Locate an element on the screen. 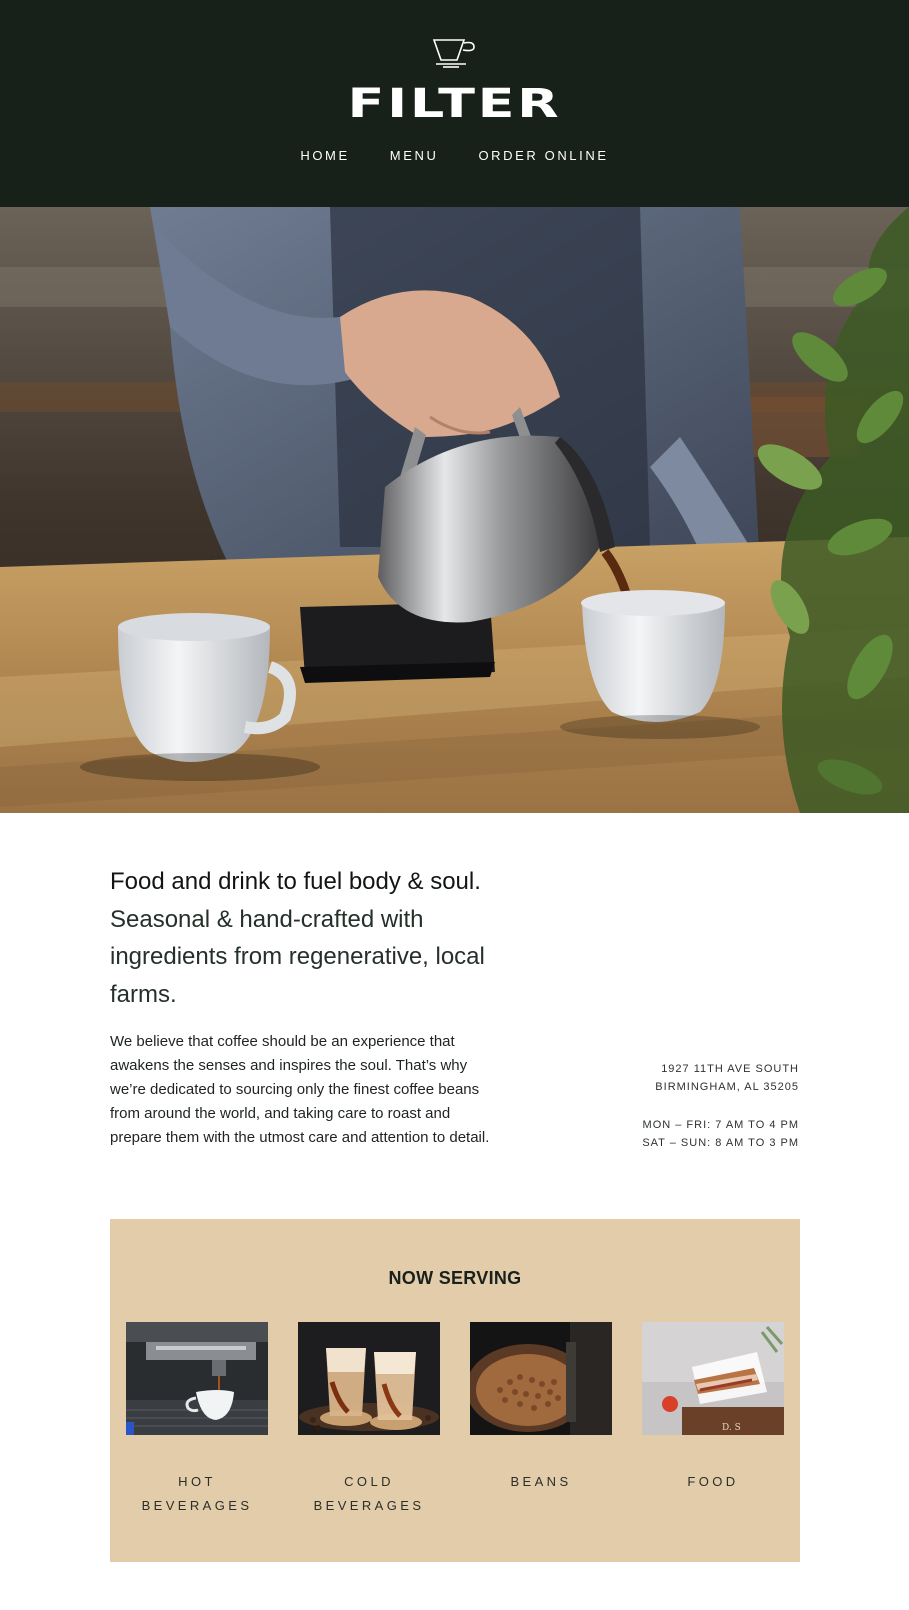 This screenshot has height=1610, width=909. category-label: COLD BEVERAGES is located at coordinates (369, 1493).